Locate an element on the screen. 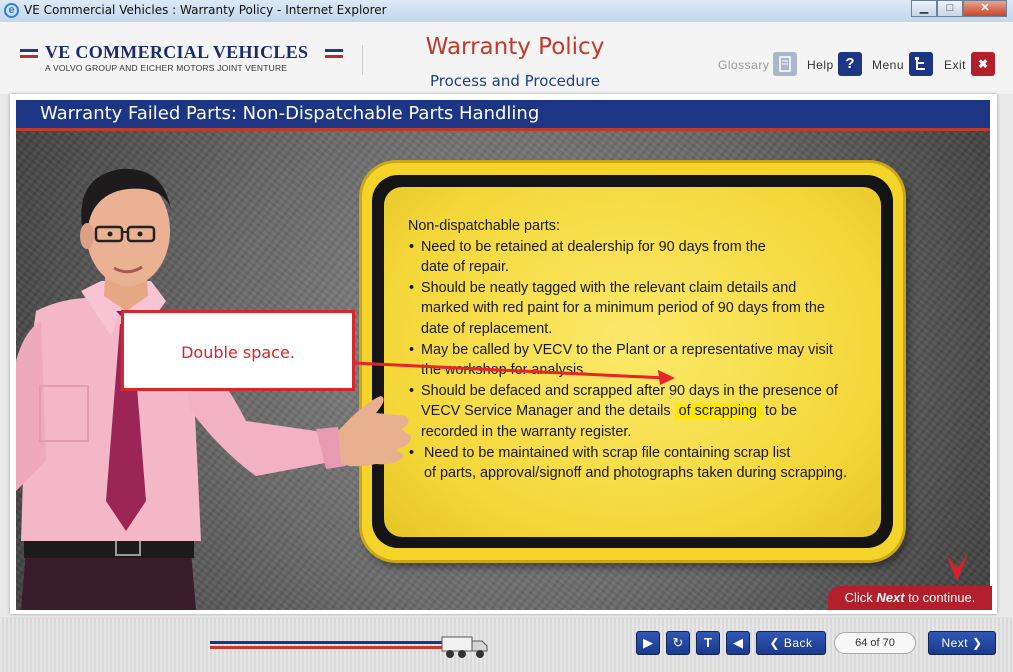 The height and width of the screenshot is (672, 1013). next-button: Next ❯ is located at coordinates (962, 643).